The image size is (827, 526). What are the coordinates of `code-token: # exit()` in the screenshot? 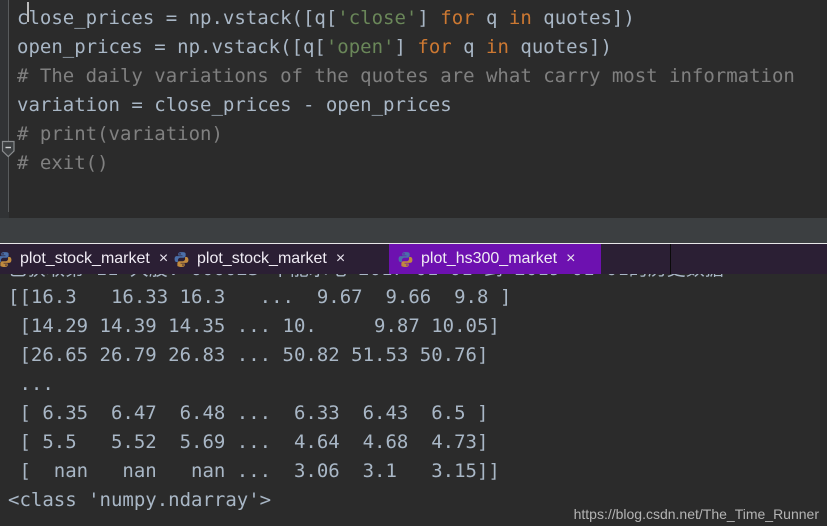 It's located at (63, 163).